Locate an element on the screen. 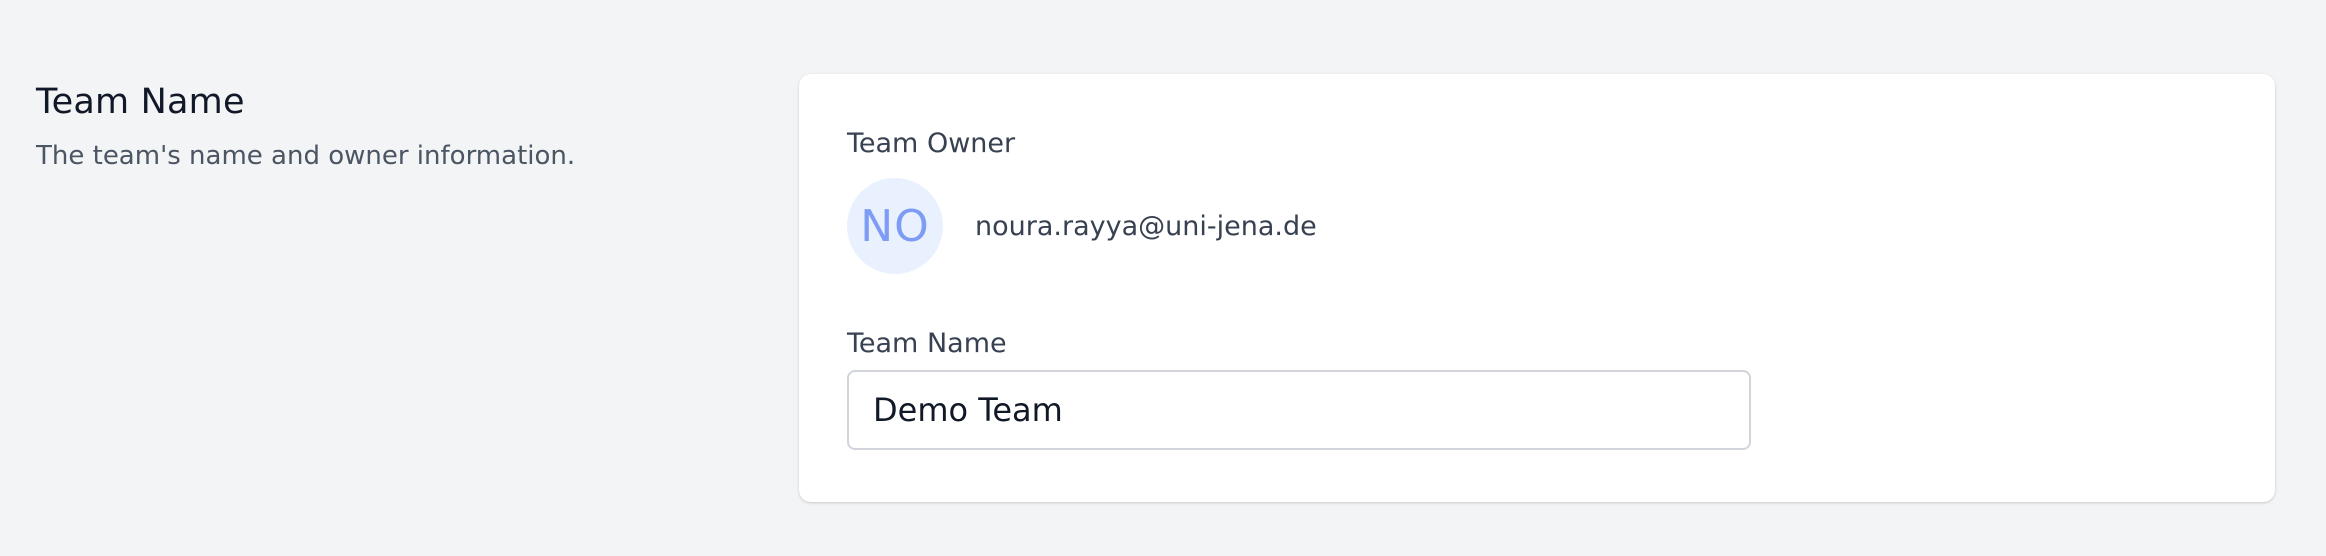  section-description: The team's name and owner information. is located at coordinates (306, 156).